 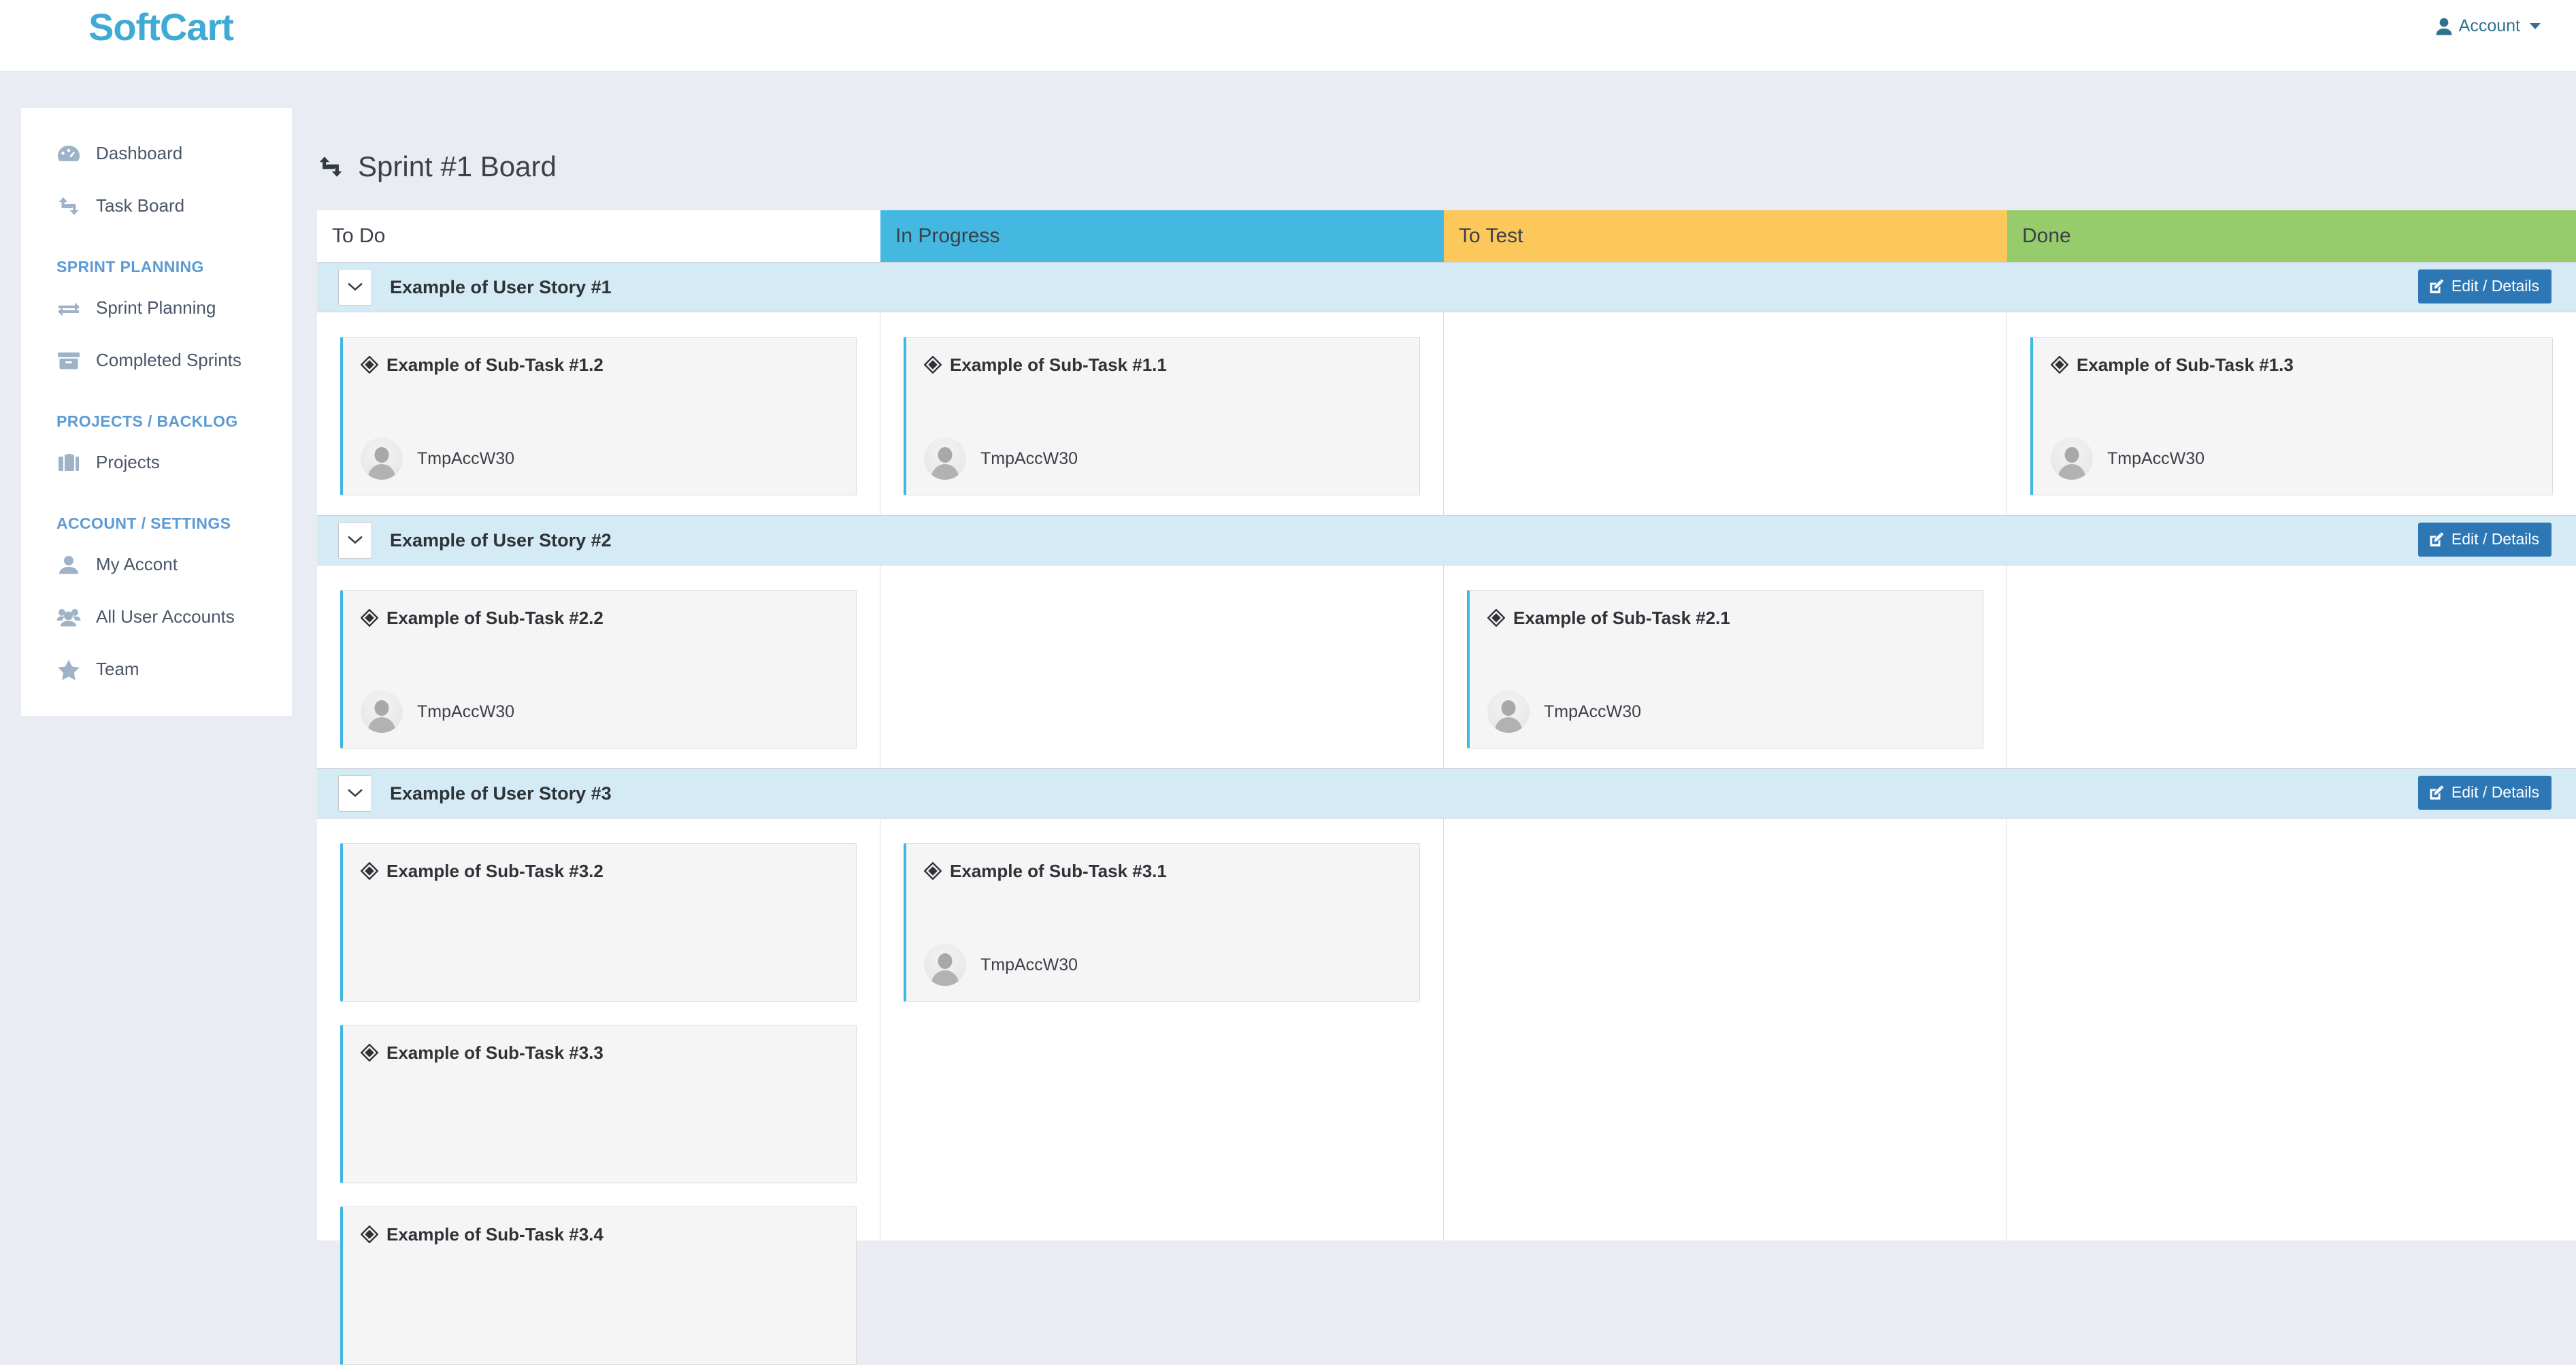 I want to click on sidebar-item-dashboard: Dashboard, so click(x=156, y=153).